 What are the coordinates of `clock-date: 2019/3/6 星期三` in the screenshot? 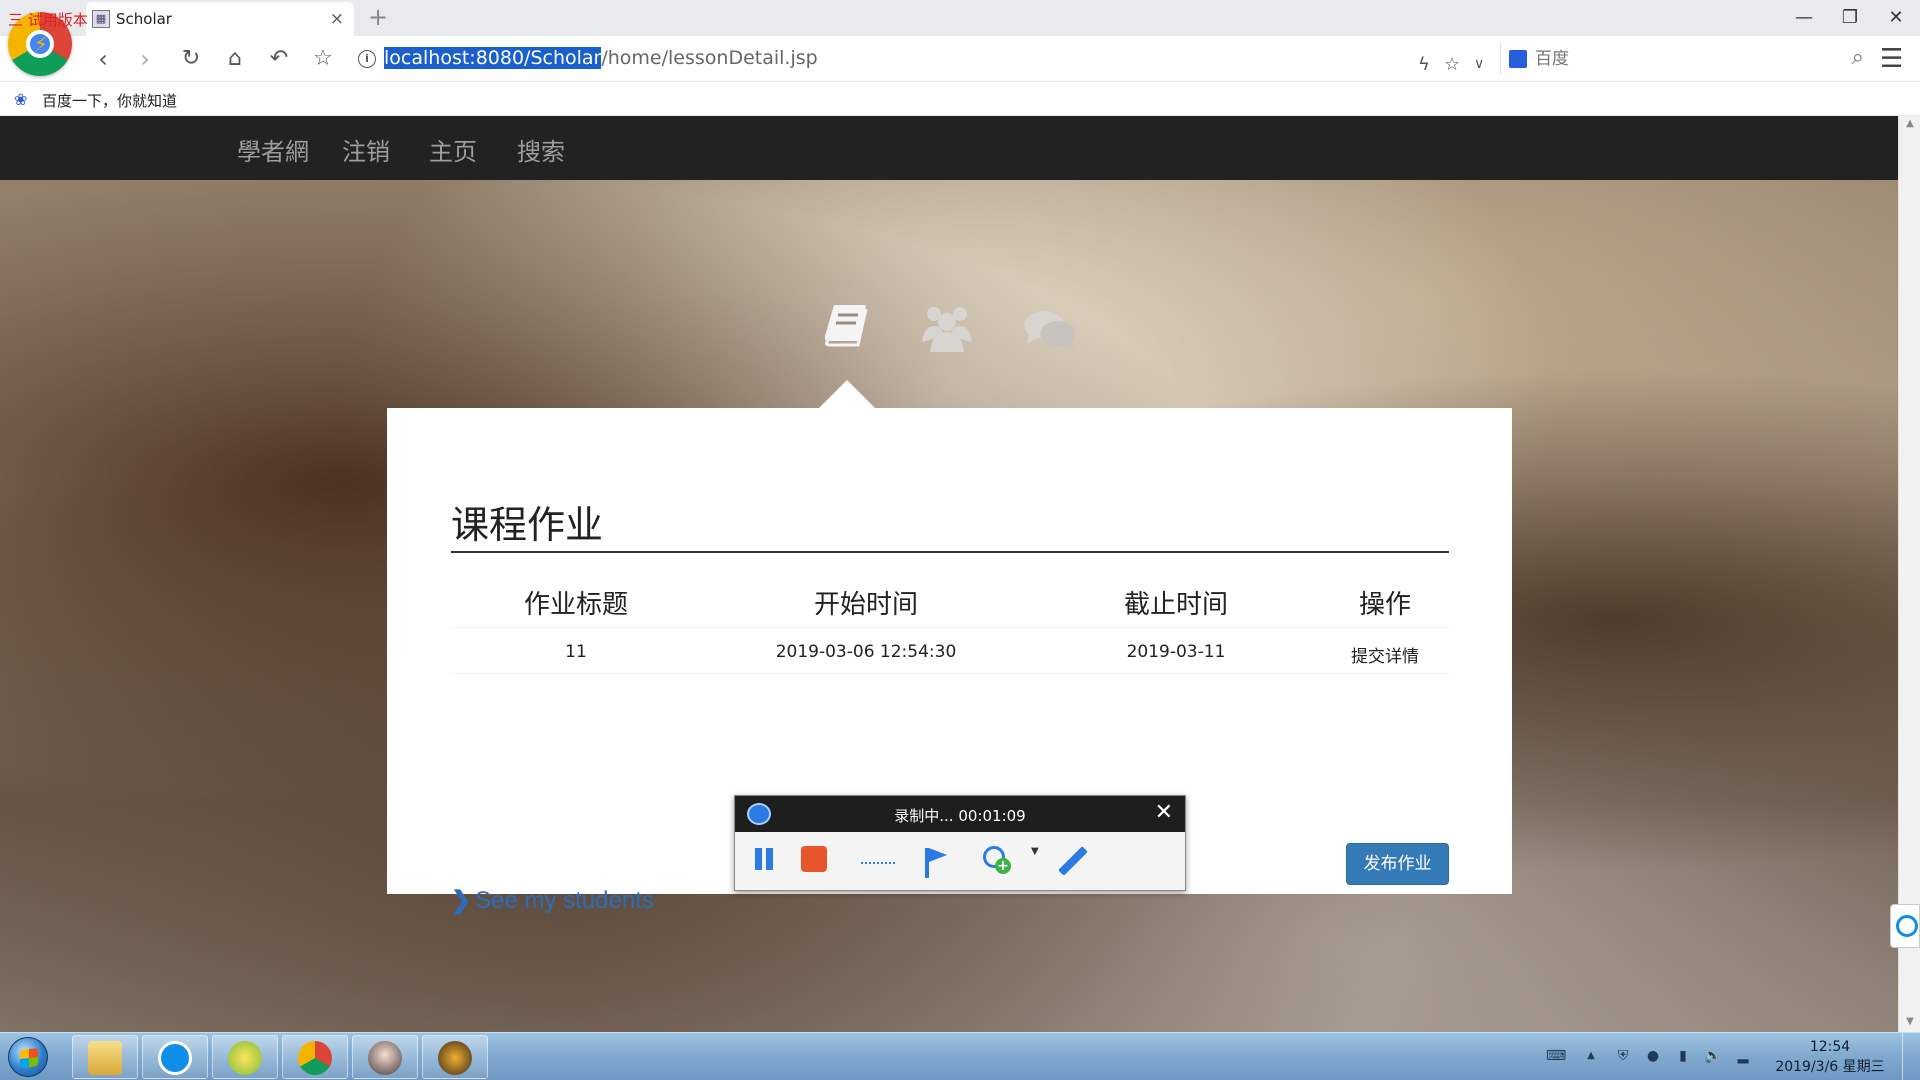 It's located at (1830, 1067).